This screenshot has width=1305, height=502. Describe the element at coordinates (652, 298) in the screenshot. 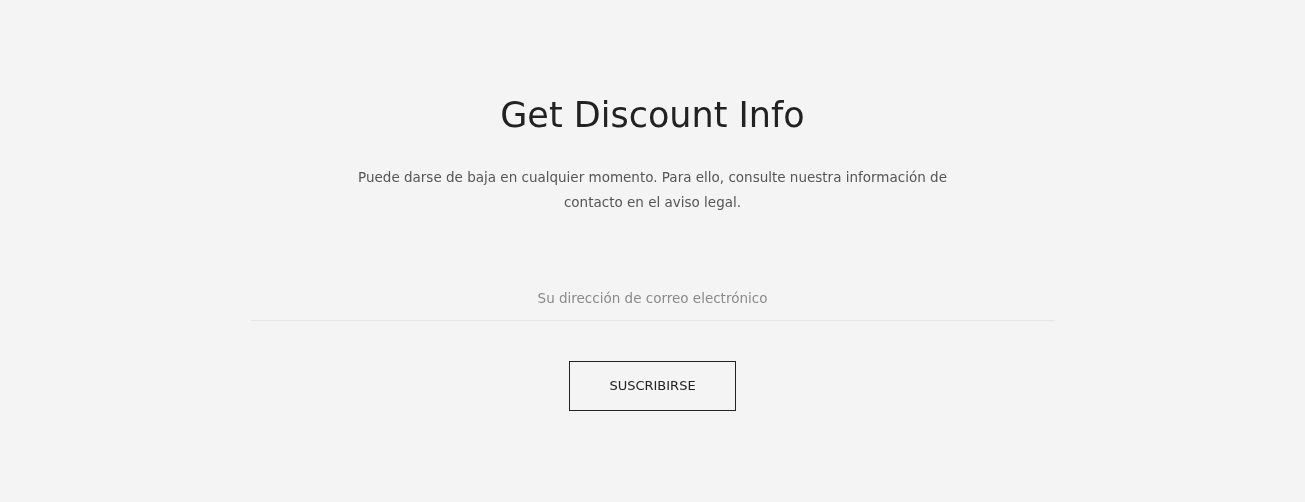

I see `email-input-field: Su dirección de correo electrónico` at that location.